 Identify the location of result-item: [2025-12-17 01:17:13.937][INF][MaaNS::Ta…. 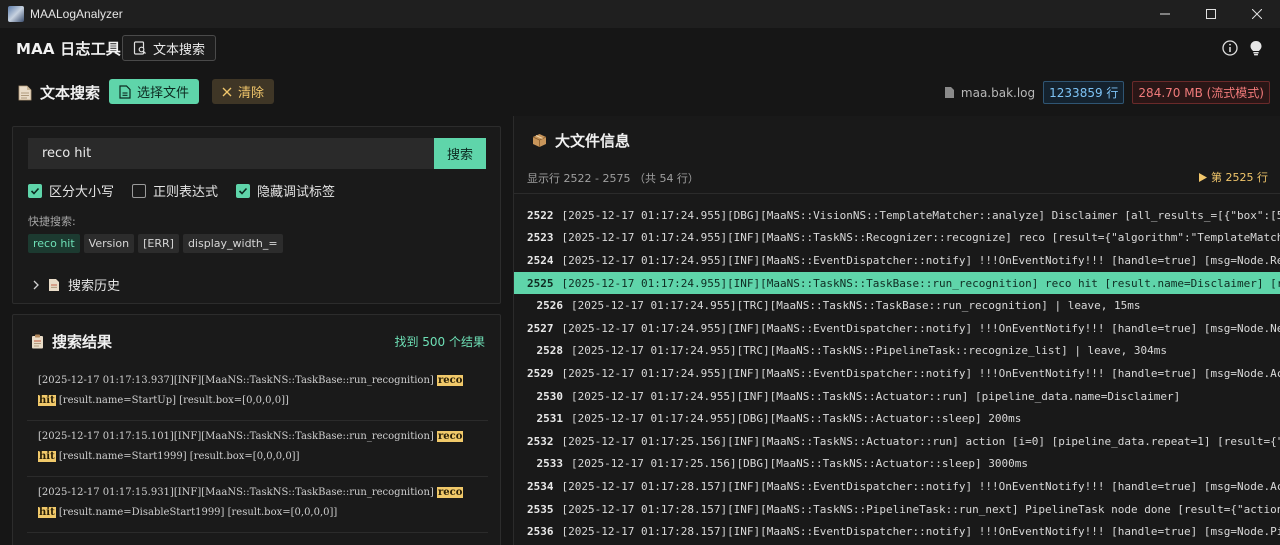
(257, 393).